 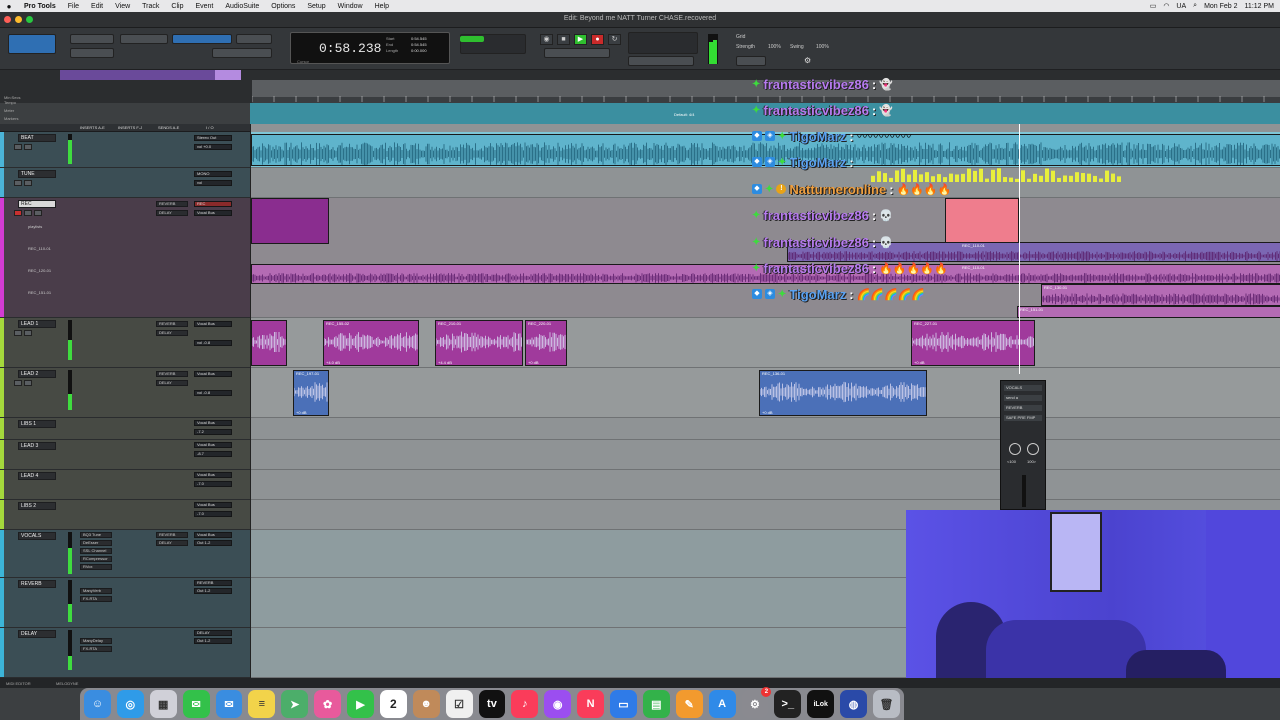 I want to click on universe-overview, so click(x=150, y=75).